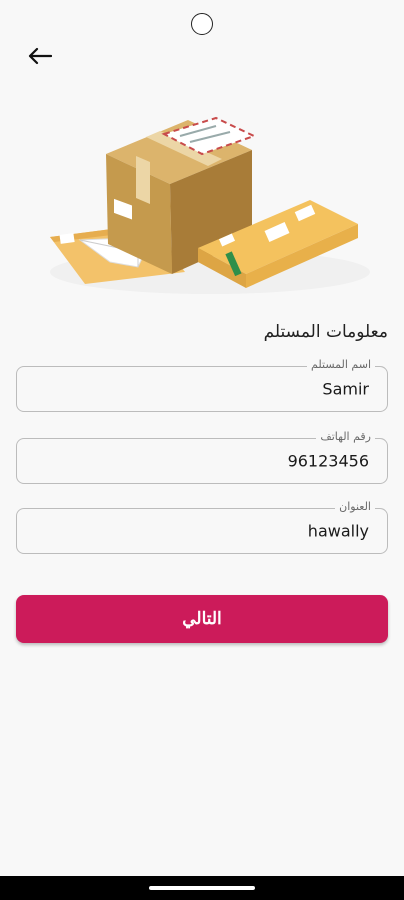 The width and height of the screenshot is (404, 900). I want to click on recipient-name-field: اسم المستلم, so click(202, 385).